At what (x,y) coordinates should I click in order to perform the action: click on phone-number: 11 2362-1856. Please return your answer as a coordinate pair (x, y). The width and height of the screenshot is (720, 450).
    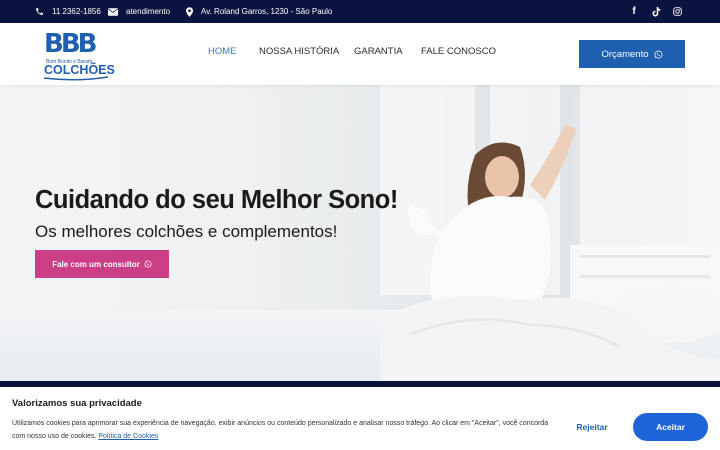
    Looking at the image, I should click on (76, 11).